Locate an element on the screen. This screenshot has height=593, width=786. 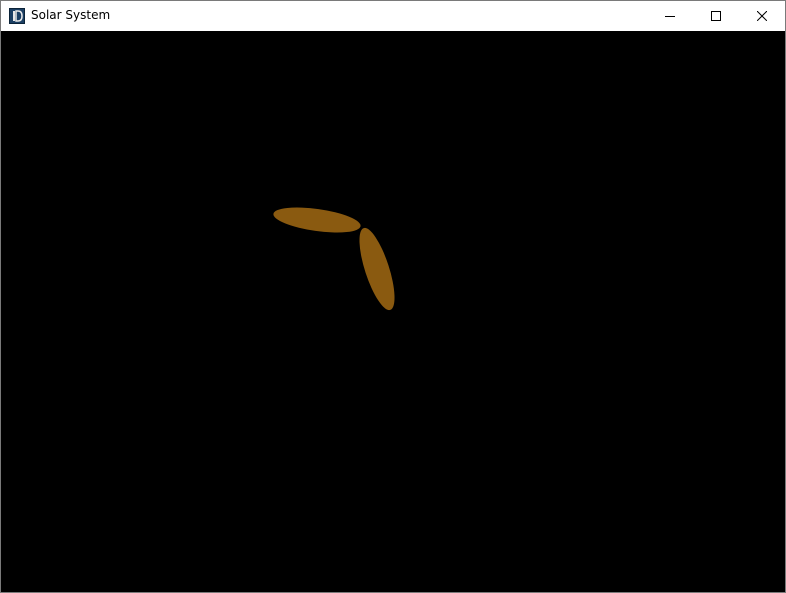
close-button is located at coordinates (762, 16).